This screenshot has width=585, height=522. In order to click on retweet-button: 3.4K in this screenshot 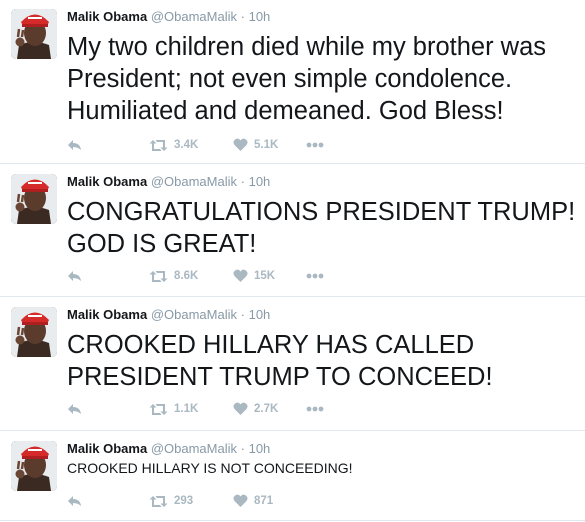, I will do `click(191, 145)`.